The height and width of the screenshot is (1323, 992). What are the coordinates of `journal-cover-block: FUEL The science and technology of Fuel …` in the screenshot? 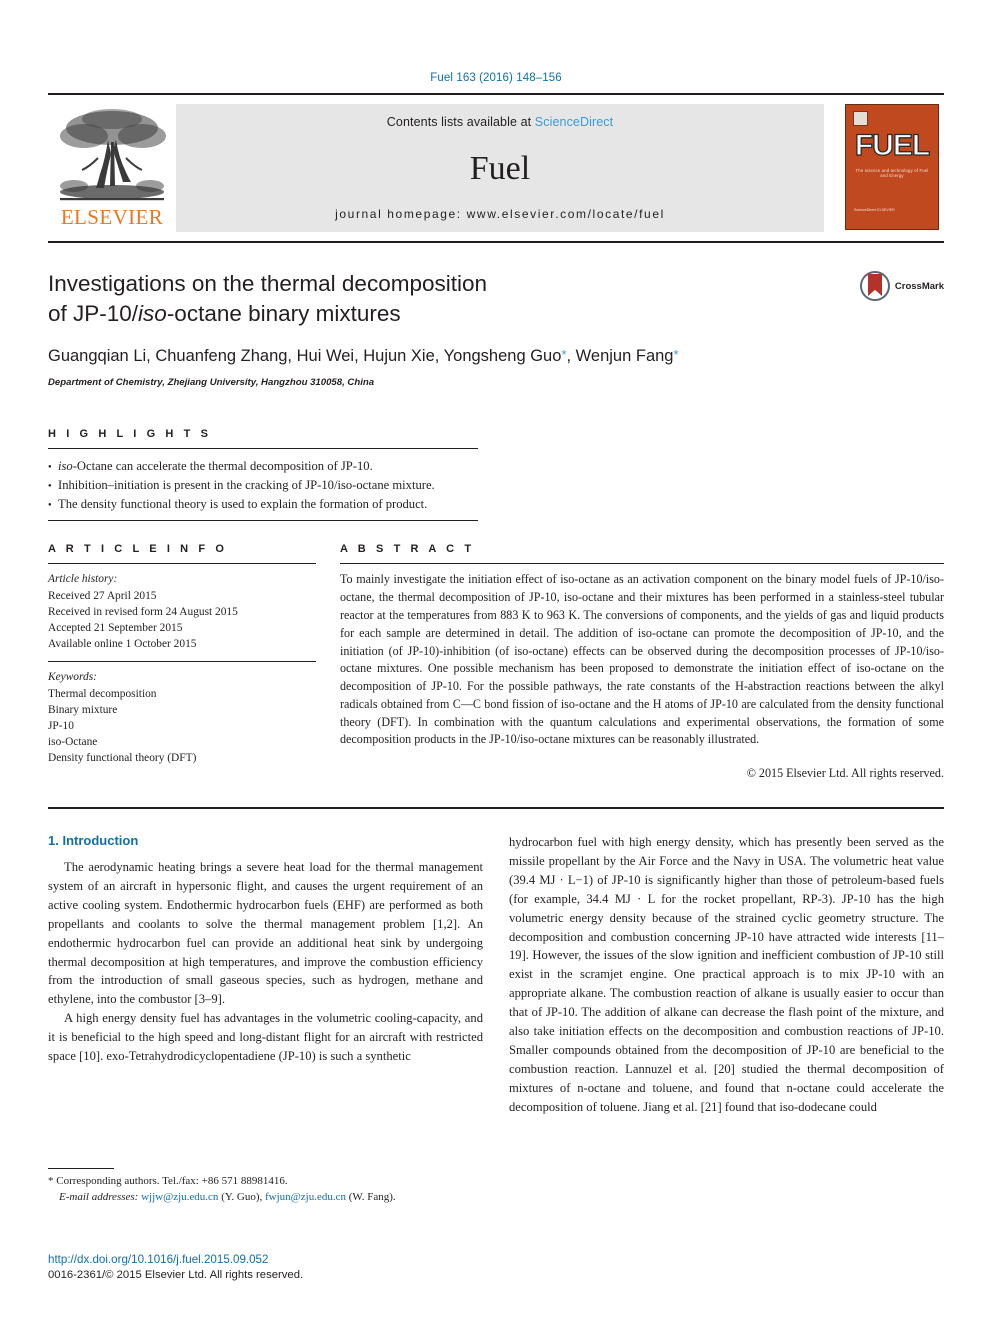 It's located at (892, 167).